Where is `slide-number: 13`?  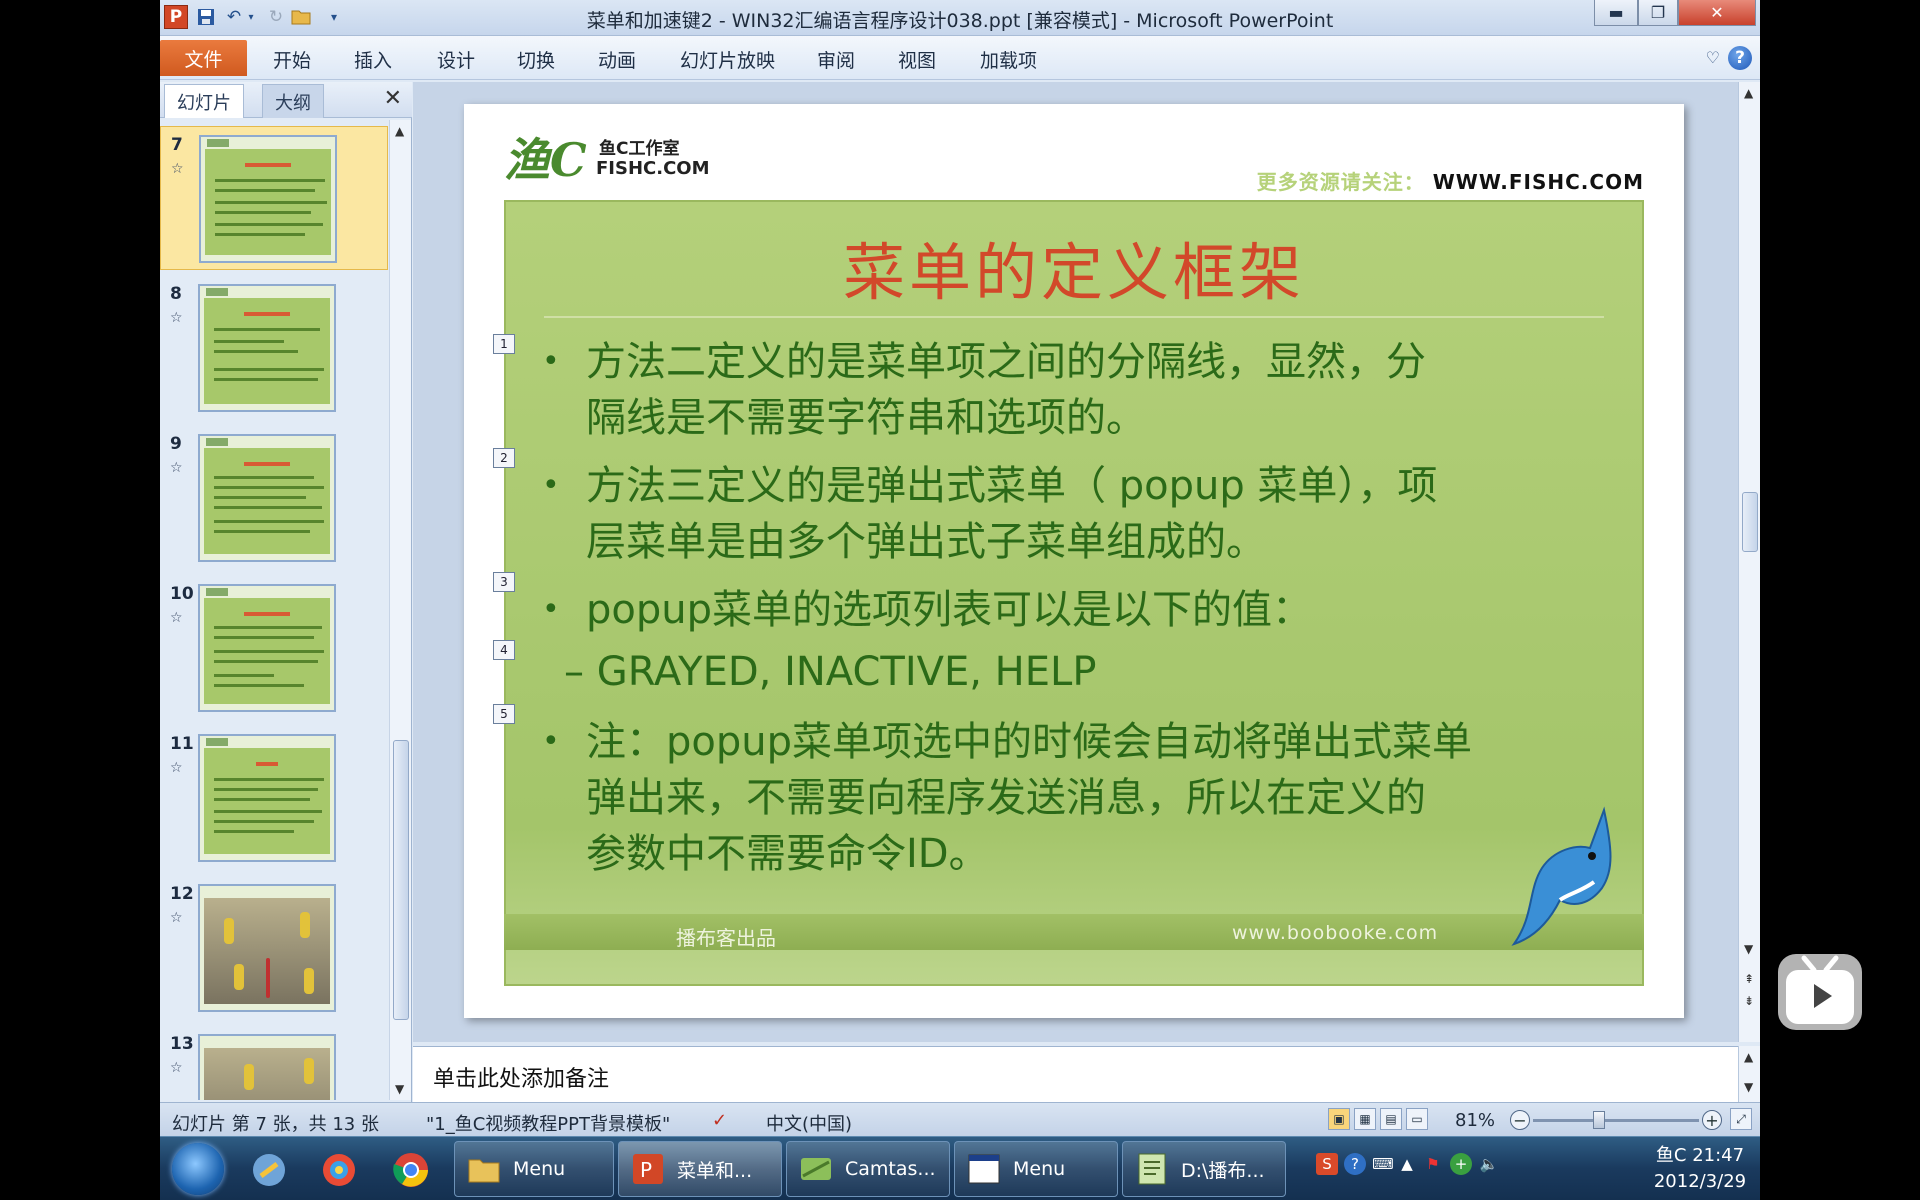 slide-number: 13 is located at coordinates (182, 1044).